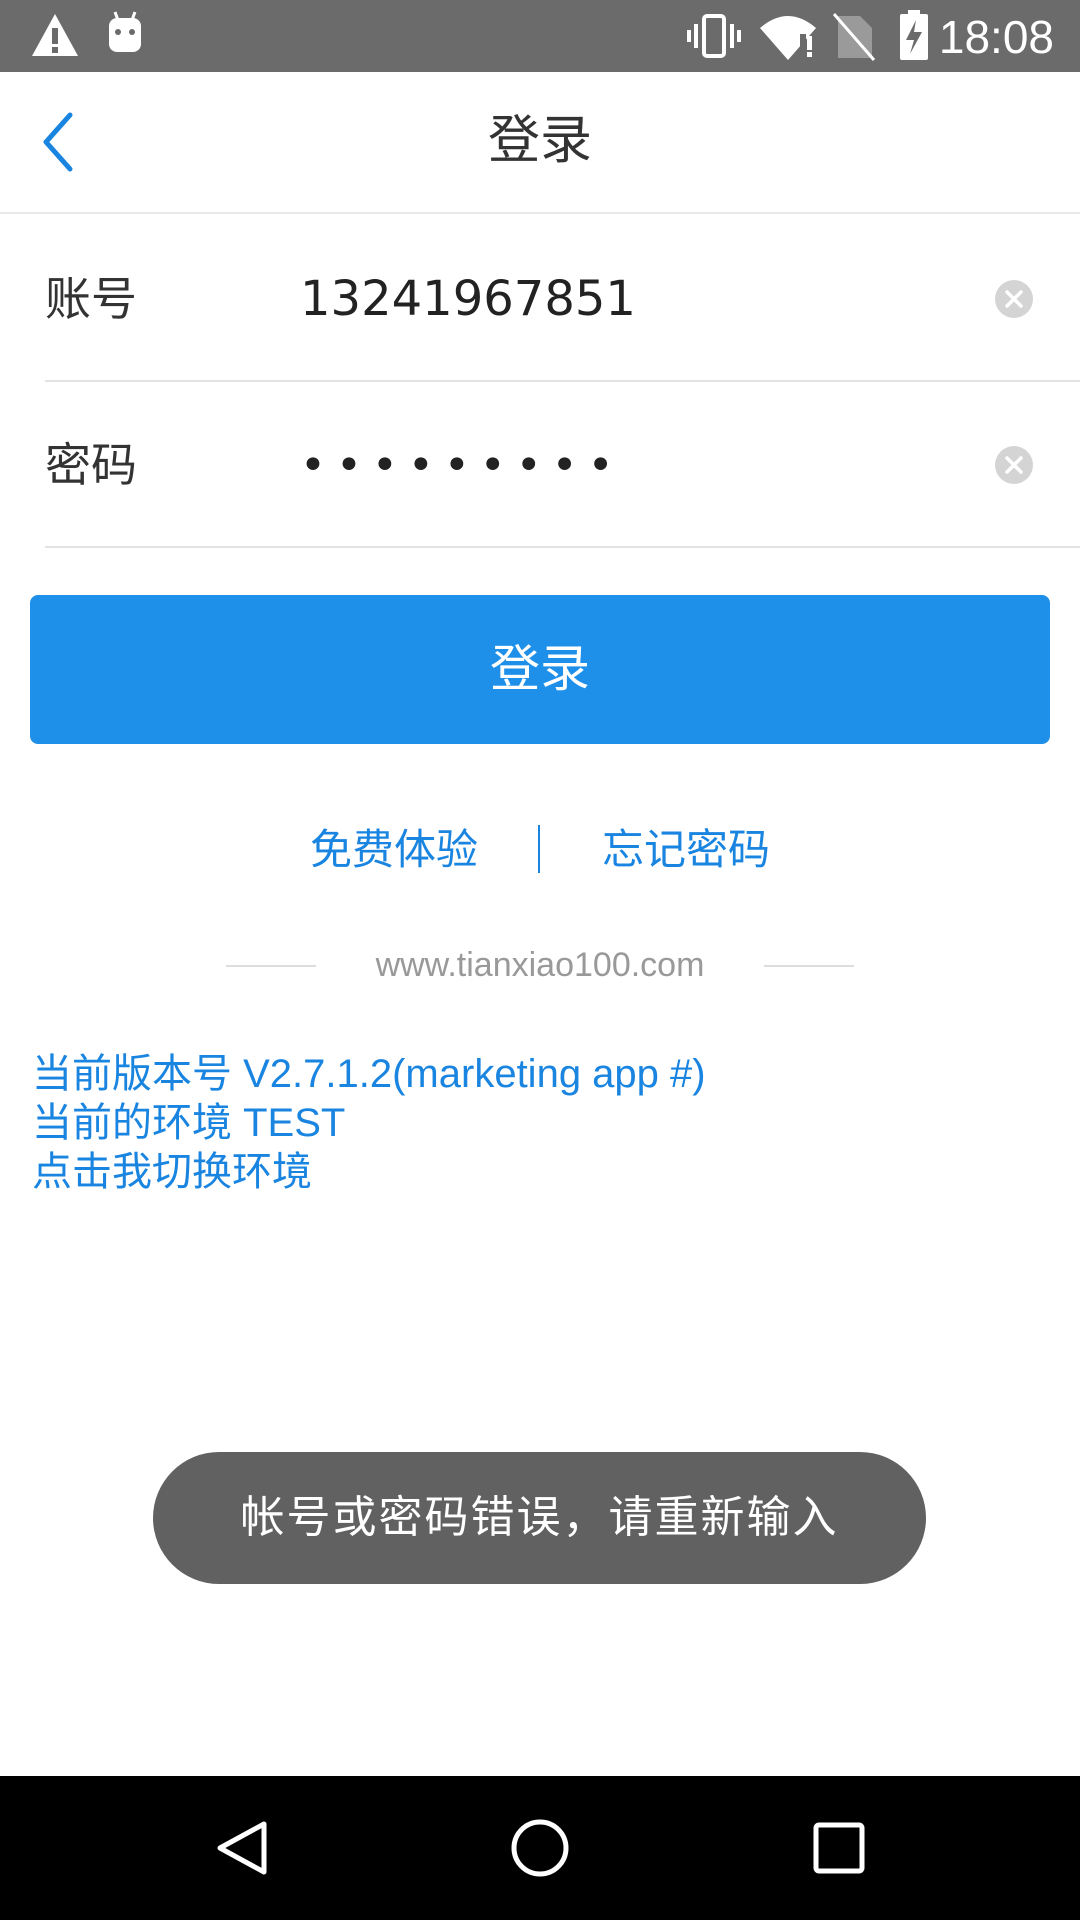  I want to click on status-bar: 18:08, so click(540, 36).